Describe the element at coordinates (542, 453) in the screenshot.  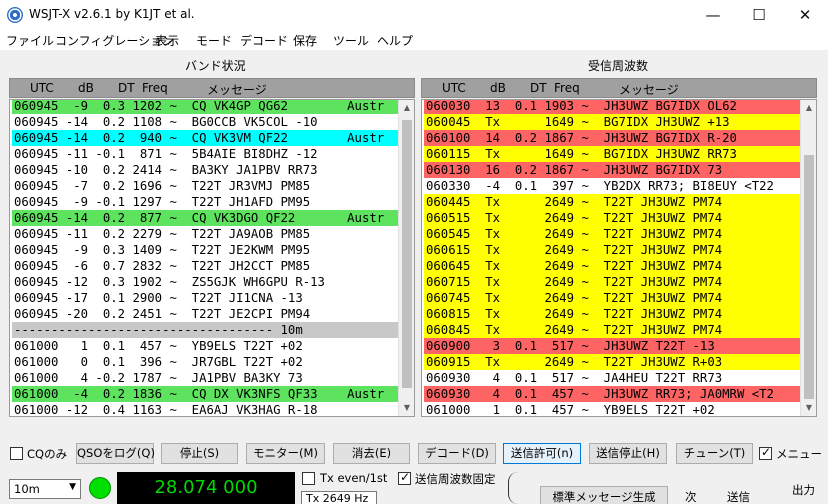
I see `enable-tx-button: 送信許可(n)` at that location.